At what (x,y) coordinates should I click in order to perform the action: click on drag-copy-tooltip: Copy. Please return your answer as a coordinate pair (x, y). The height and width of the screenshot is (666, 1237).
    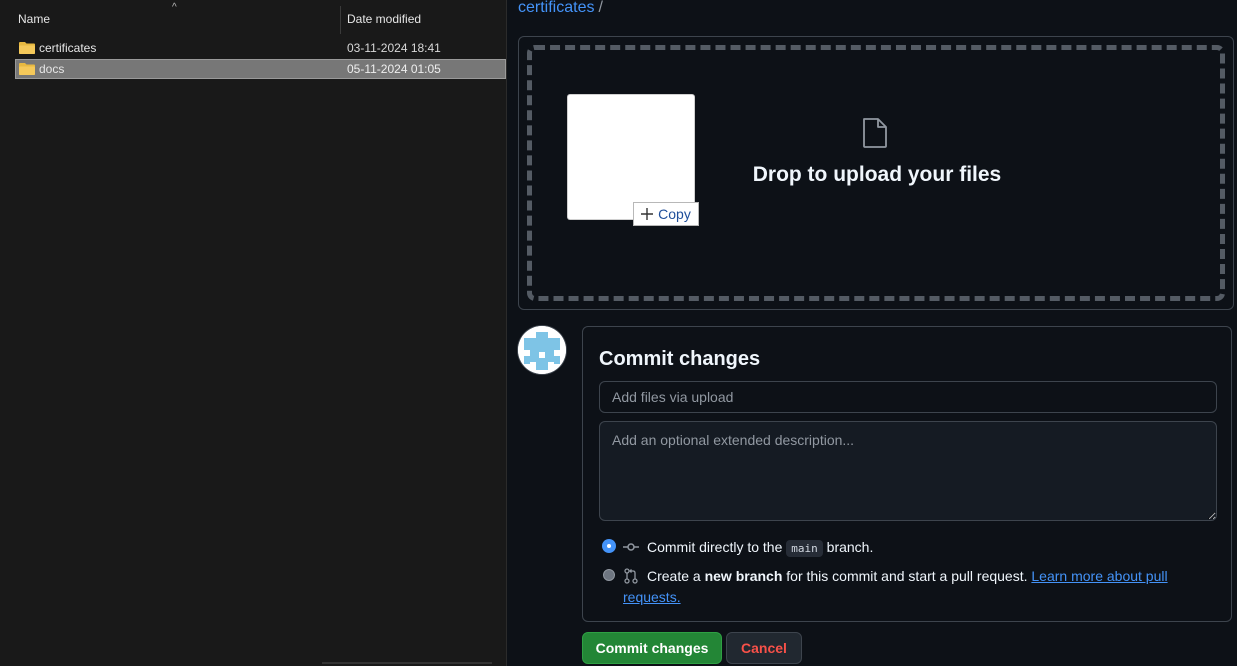
    Looking at the image, I should click on (666, 214).